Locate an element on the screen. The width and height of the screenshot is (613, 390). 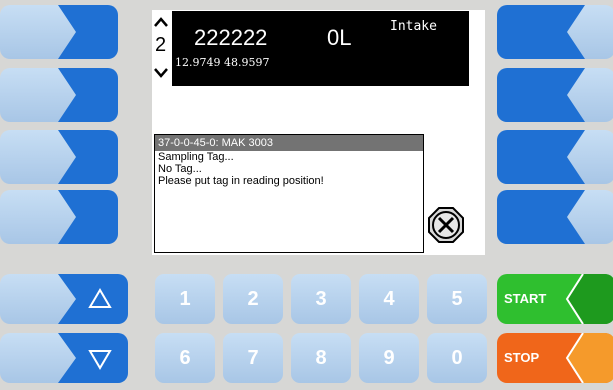
step-number: 2 is located at coordinates (161, 45).